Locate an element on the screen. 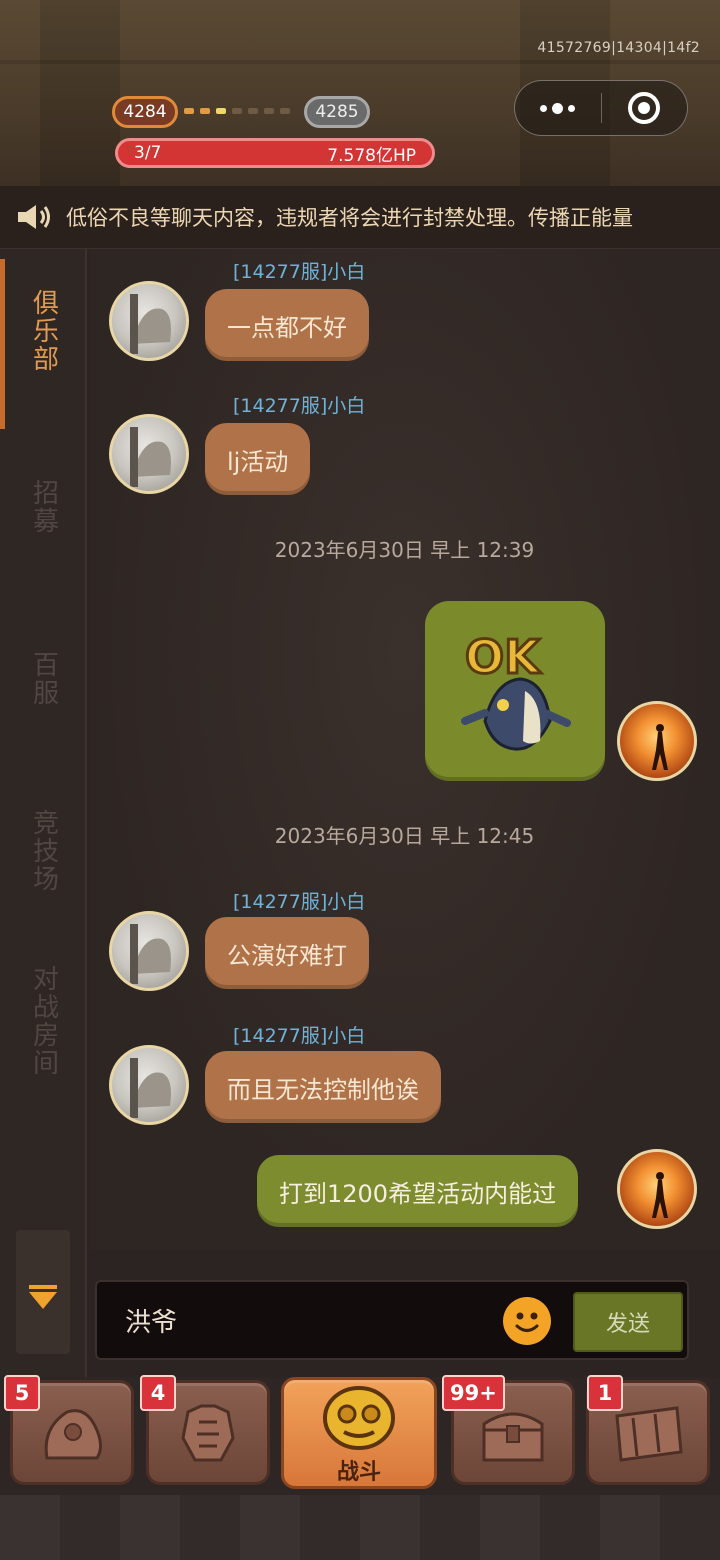 The image size is (720, 1560). armor-icon is located at coordinates (208, 1432).